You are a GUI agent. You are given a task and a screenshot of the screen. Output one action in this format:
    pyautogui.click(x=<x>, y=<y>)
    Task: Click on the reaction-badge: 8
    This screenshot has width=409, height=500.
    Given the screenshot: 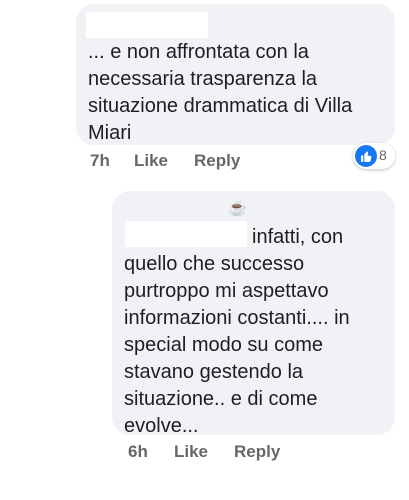 What is the action you would take?
    pyautogui.click(x=374, y=156)
    